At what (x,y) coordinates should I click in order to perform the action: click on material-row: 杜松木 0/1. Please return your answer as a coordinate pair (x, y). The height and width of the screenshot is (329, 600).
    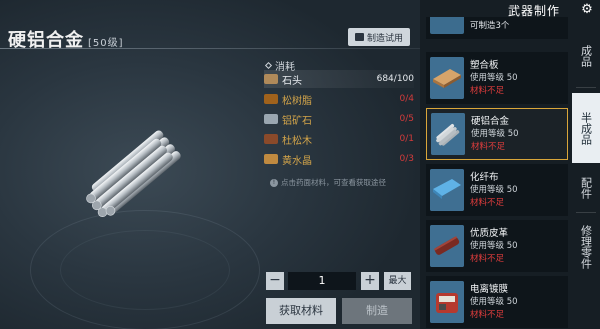
    Looking at the image, I should click on (339, 139).